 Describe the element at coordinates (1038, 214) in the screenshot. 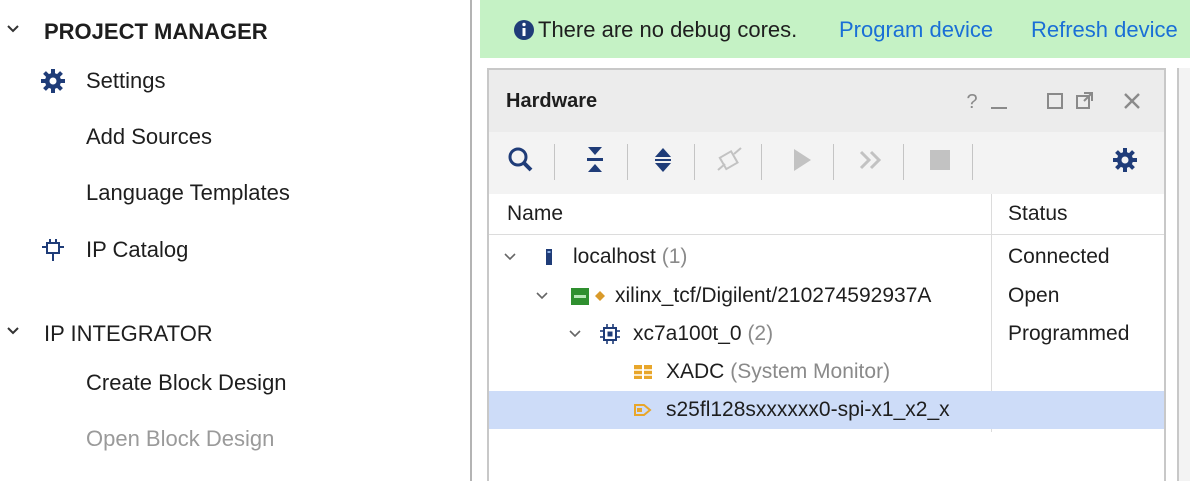

I see `column-header-status: Status` at that location.